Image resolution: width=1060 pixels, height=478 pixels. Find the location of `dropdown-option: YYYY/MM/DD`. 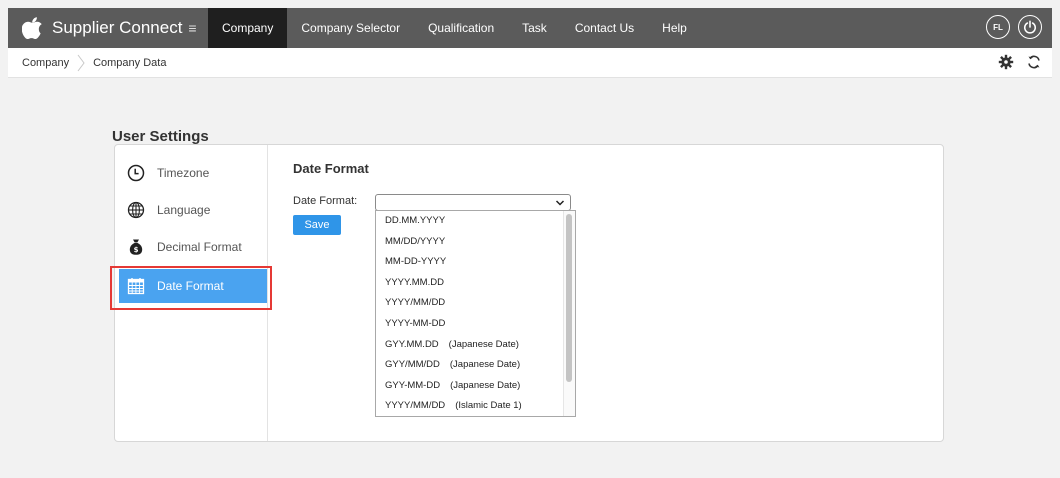

dropdown-option: YYYY/MM/DD is located at coordinates (475, 303).